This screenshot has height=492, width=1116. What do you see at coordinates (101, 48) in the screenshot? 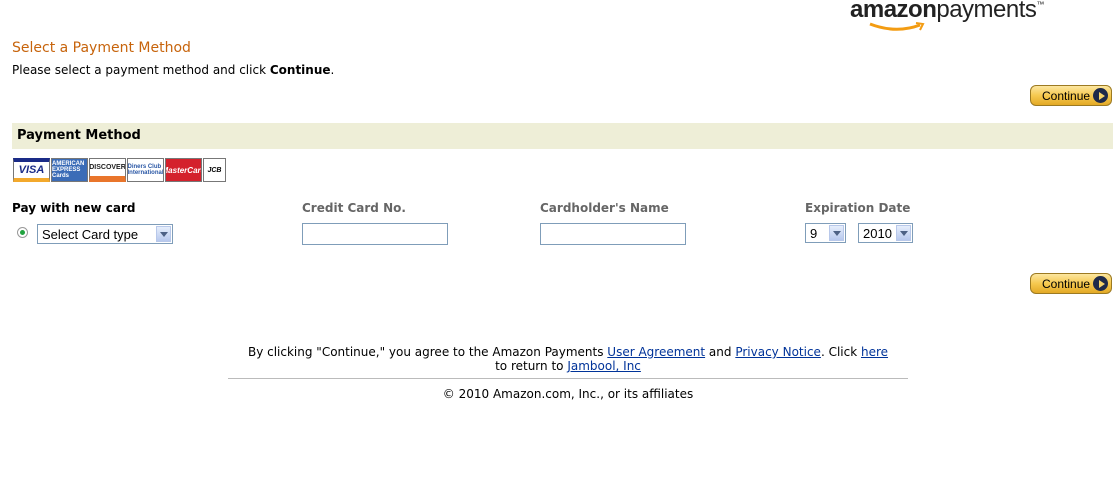
I see `page-title: Select a Payment Method` at bounding box center [101, 48].